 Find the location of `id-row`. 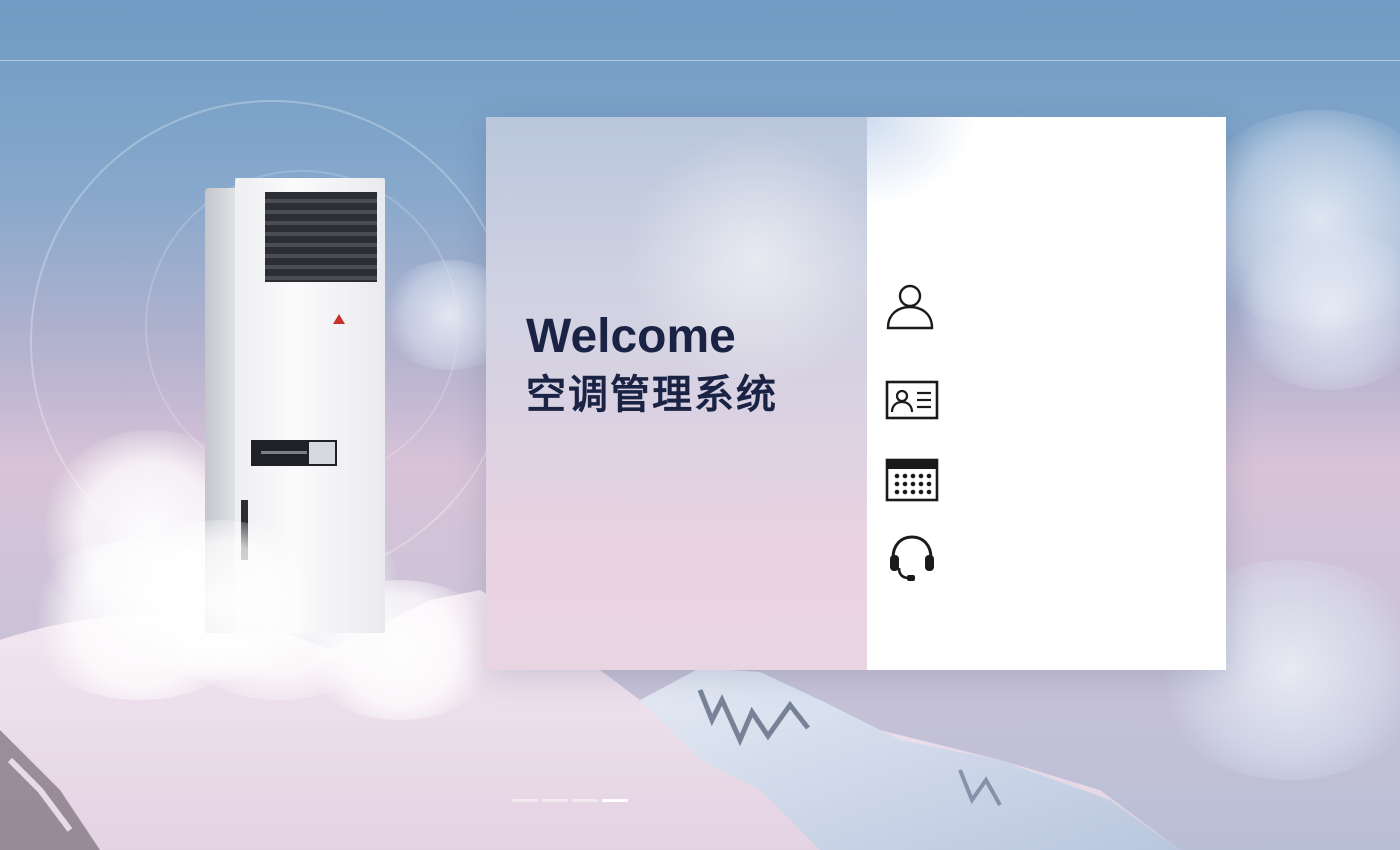

id-row is located at coordinates (1035, 400).